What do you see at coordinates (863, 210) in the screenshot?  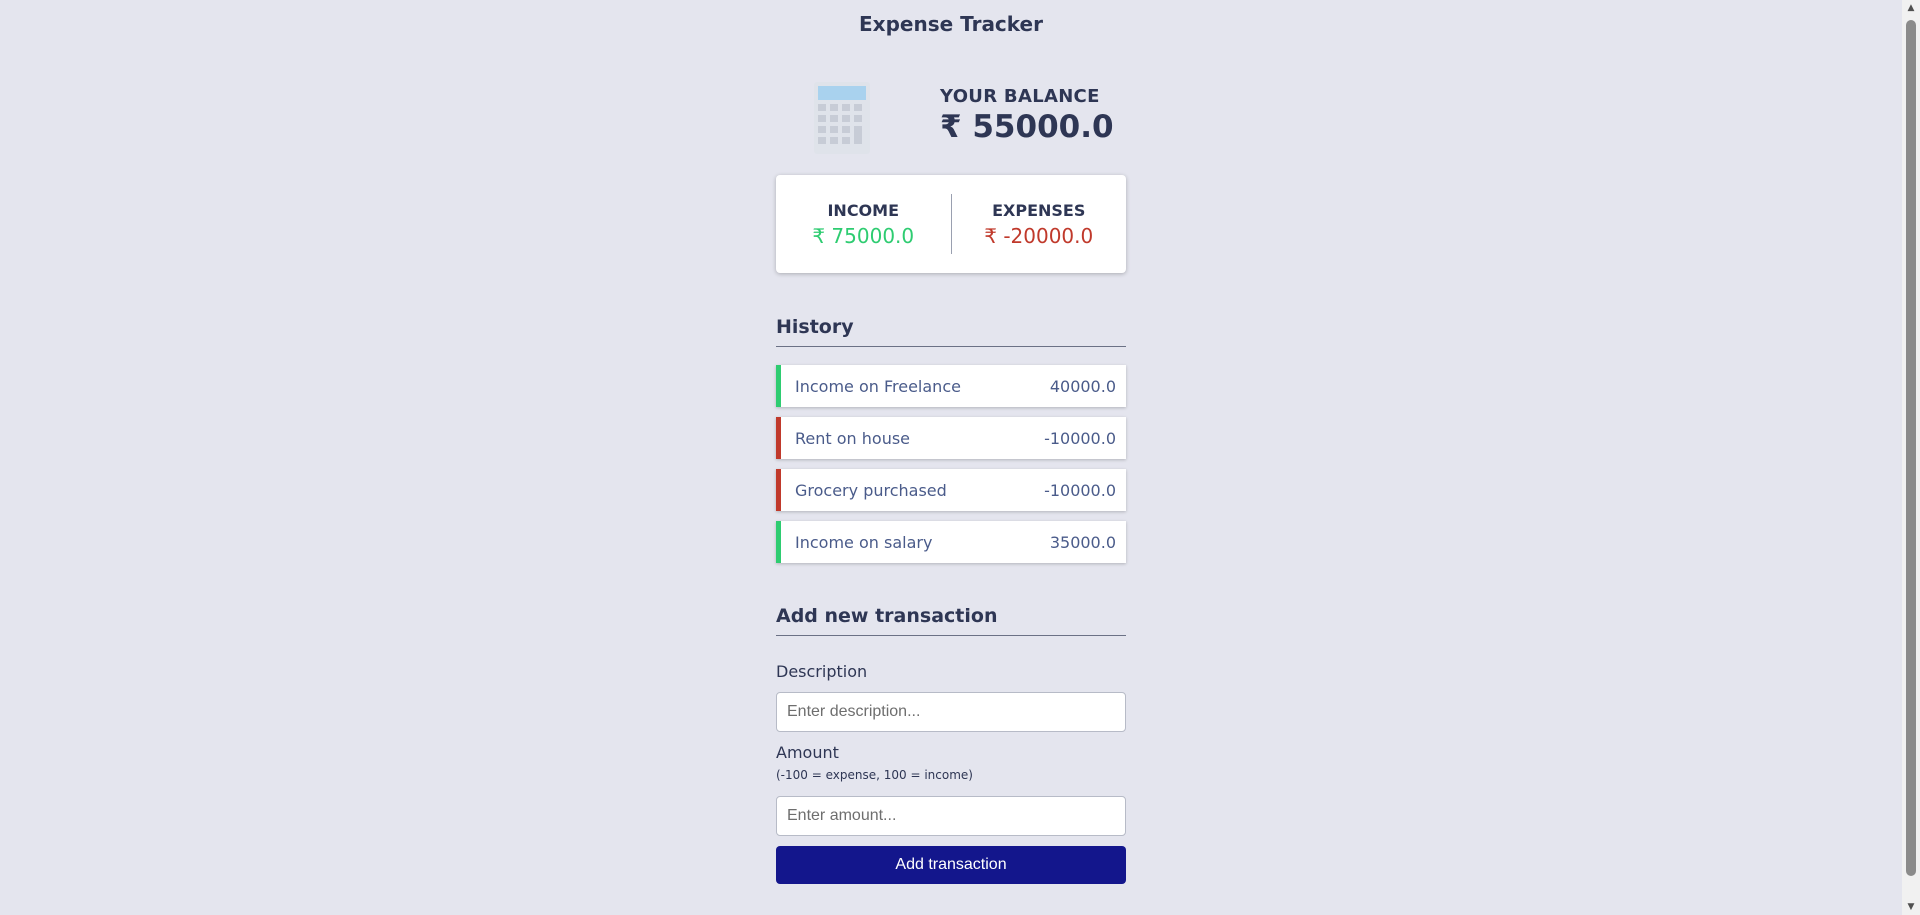 I see `income-label: INCOME` at bounding box center [863, 210].